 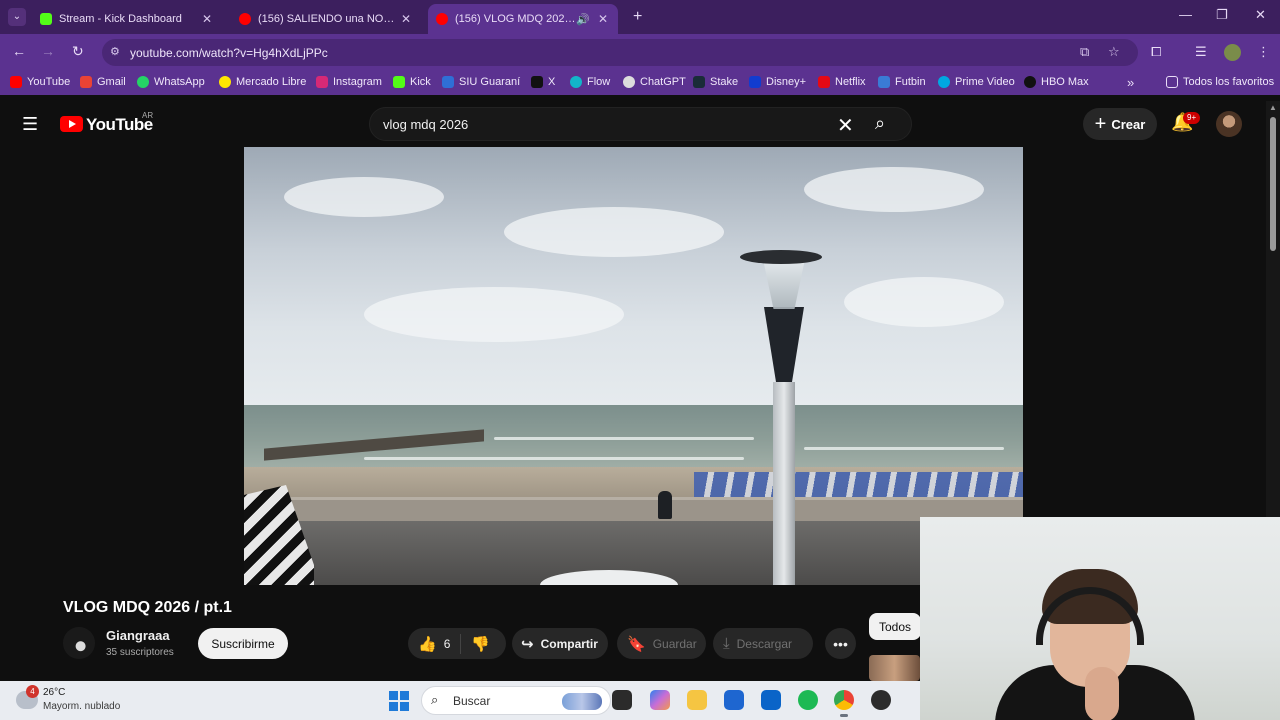 I want to click on video-frame-wave, so click(x=624, y=438).